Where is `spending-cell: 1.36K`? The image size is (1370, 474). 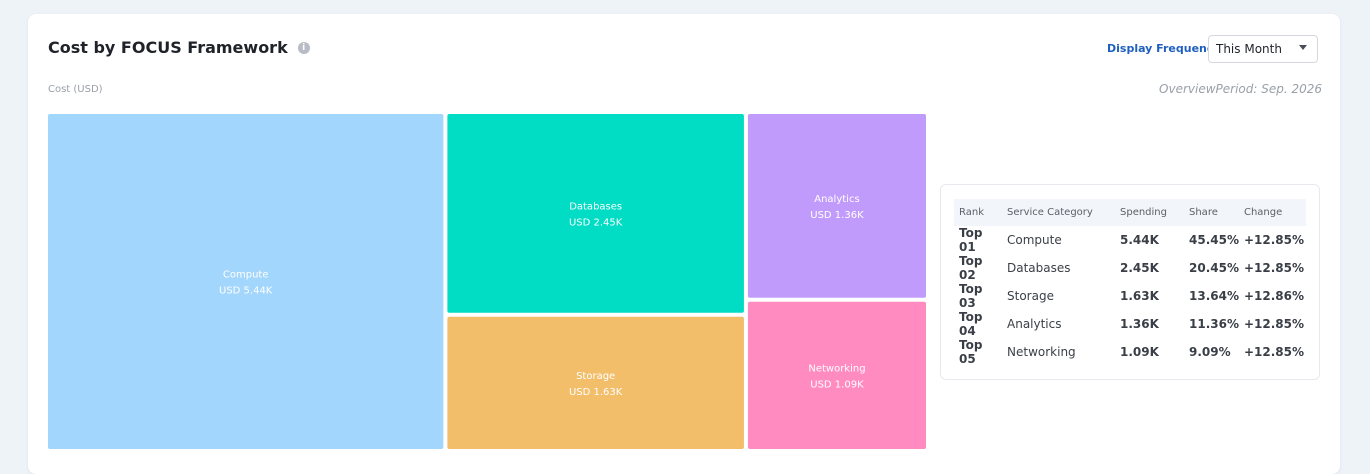 spending-cell: 1.36K is located at coordinates (1139, 324).